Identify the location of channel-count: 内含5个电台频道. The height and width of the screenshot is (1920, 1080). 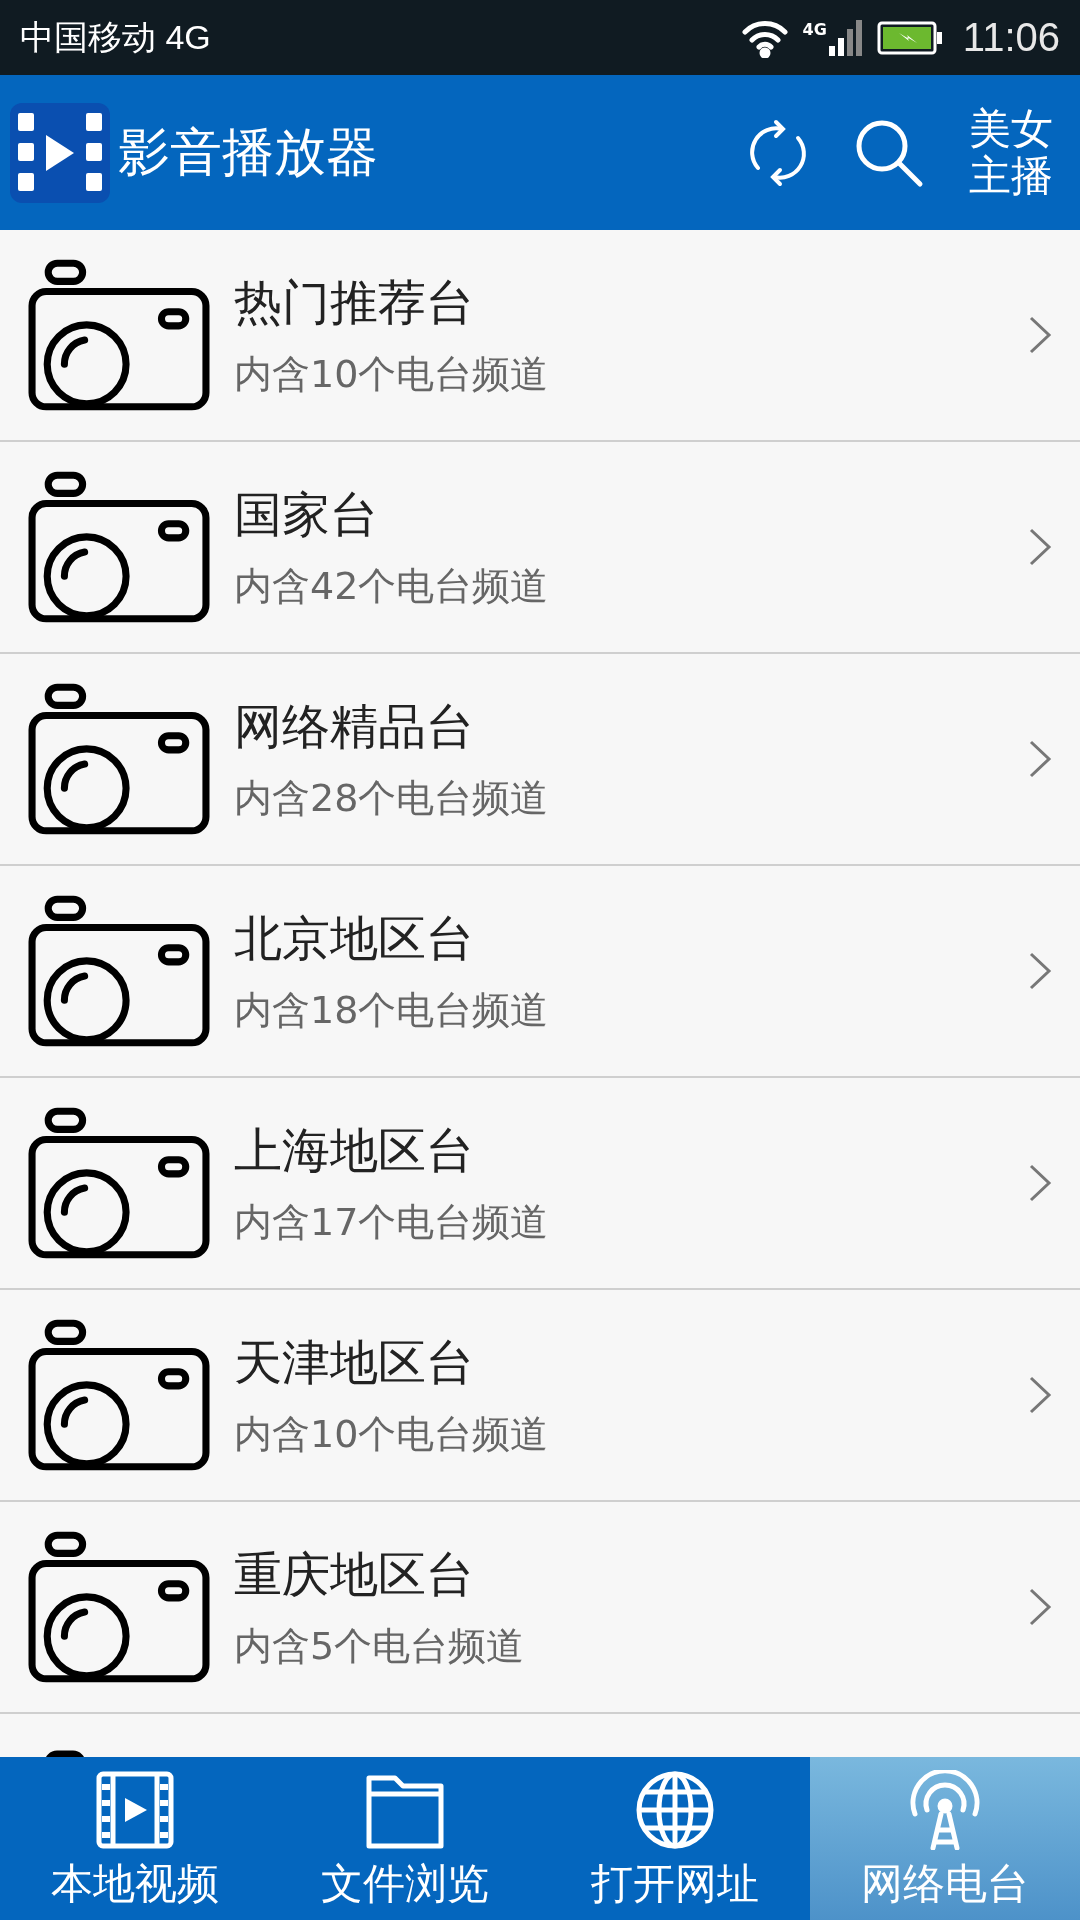
(380, 1646).